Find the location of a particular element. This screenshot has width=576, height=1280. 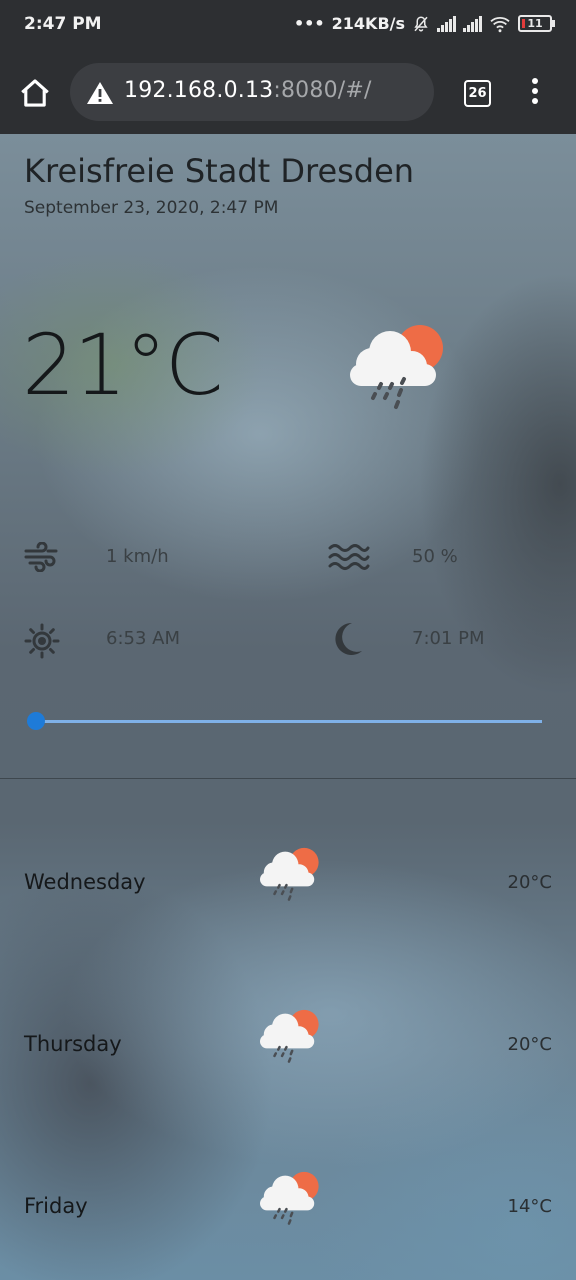

battery-icon: 11 is located at coordinates (536, 23).